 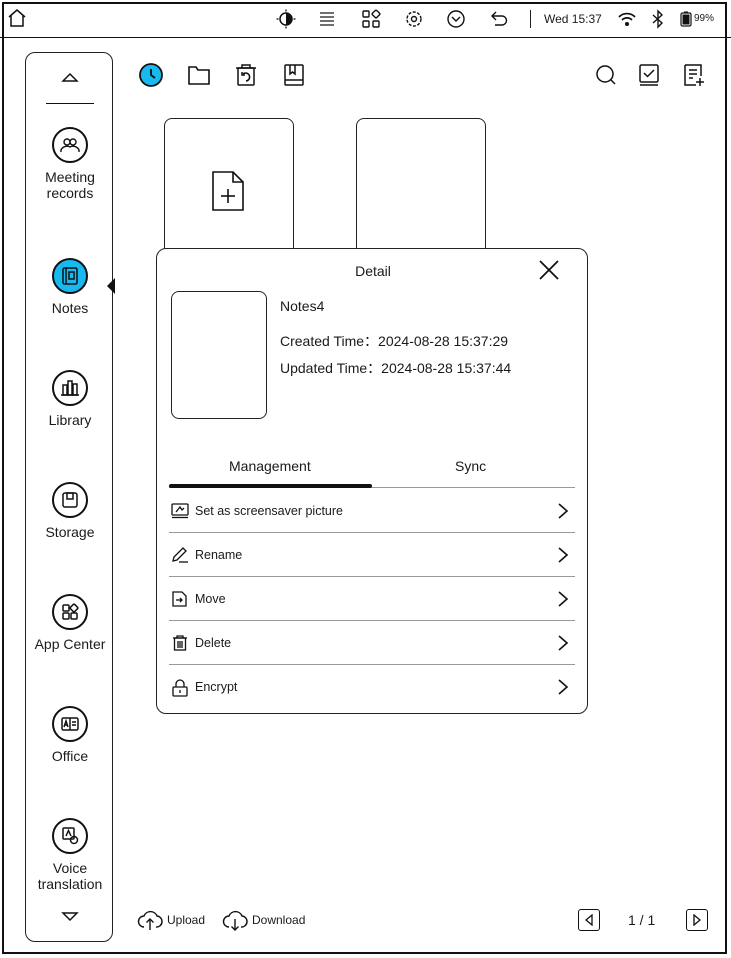 I want to click on upload-button: Upload, so click(x=171, y=920).